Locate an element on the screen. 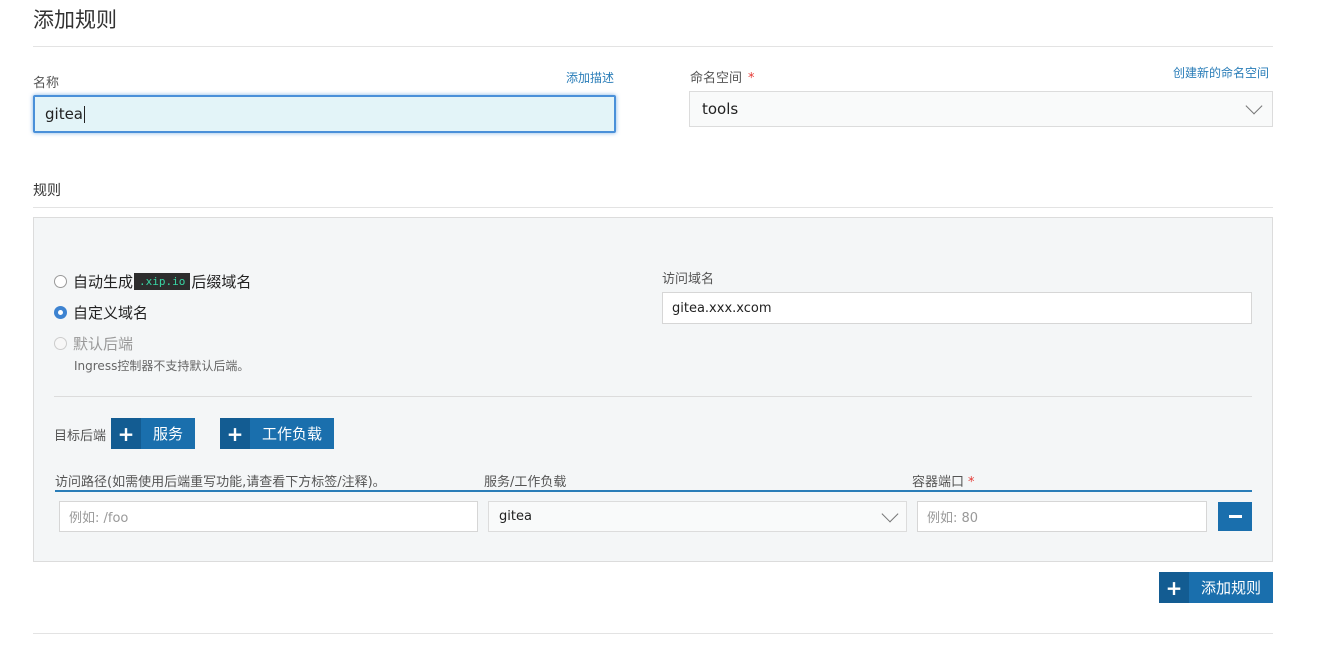  radio-auto-prefix: 自动生成 is located at coordinates (103, 282).